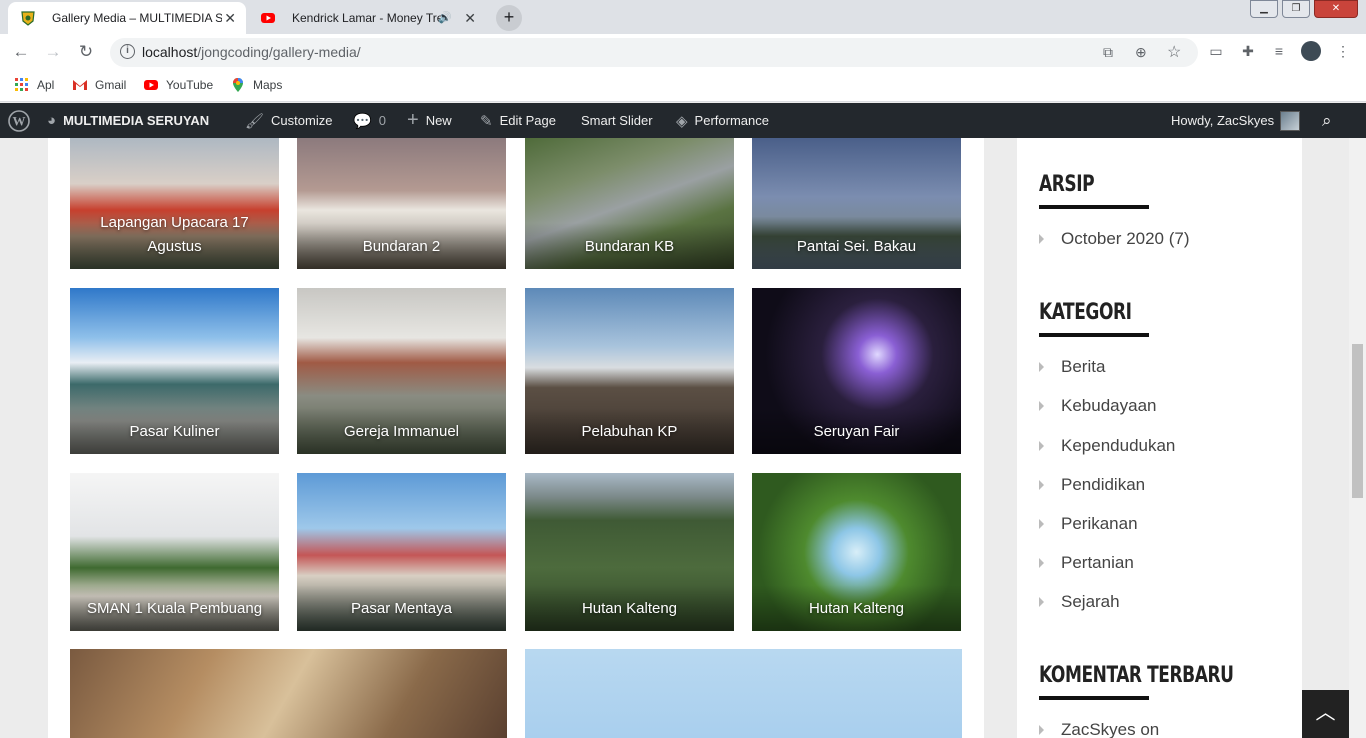  I want to click on gallery-item: Seruyan Fair, so click(856, 371).